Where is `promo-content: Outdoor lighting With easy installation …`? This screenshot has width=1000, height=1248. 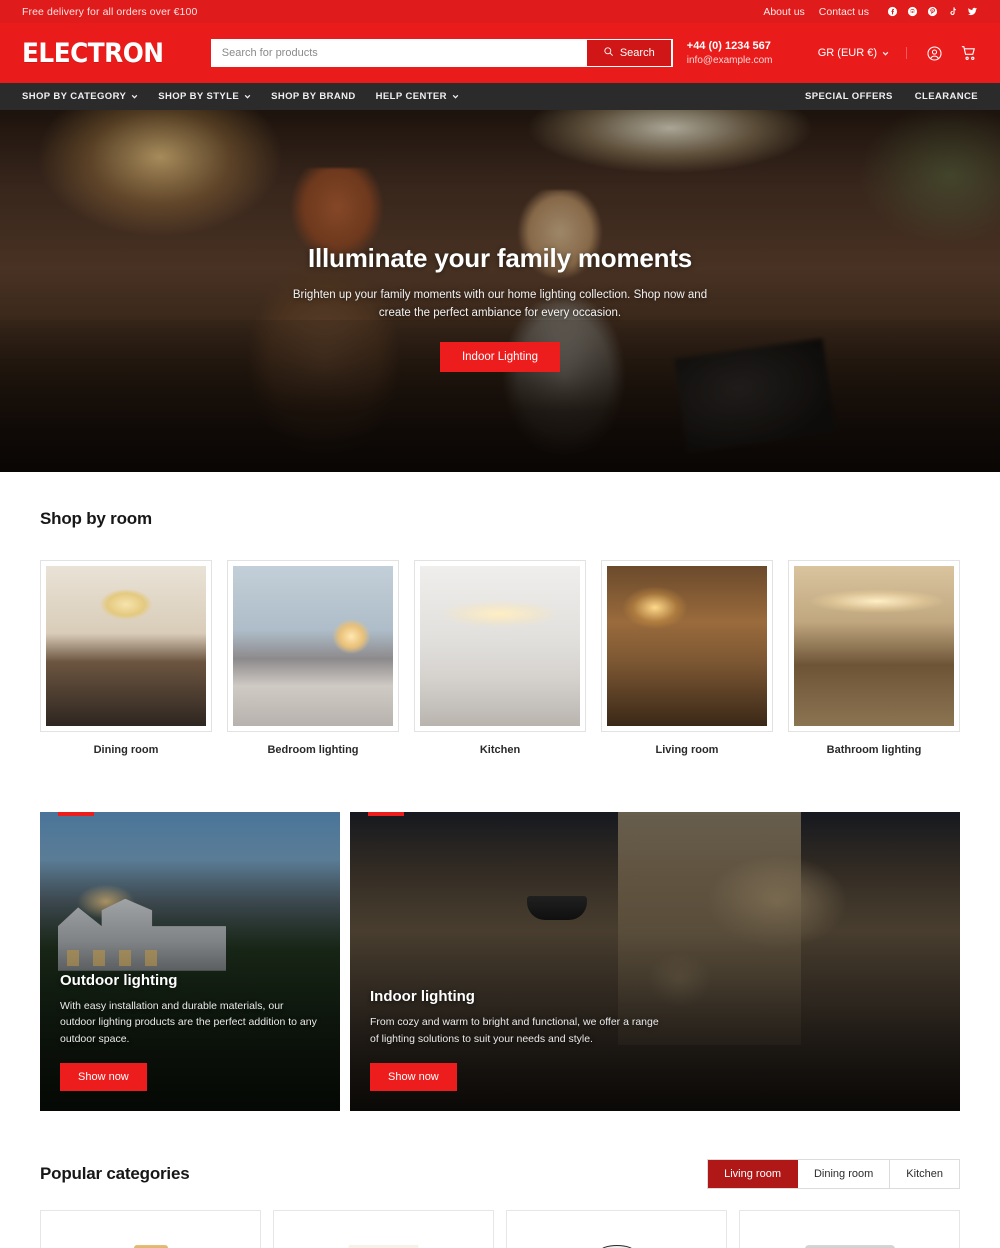 promo-content: Outdoor lighting With easy installation … is located at coordinates (190, 1031).